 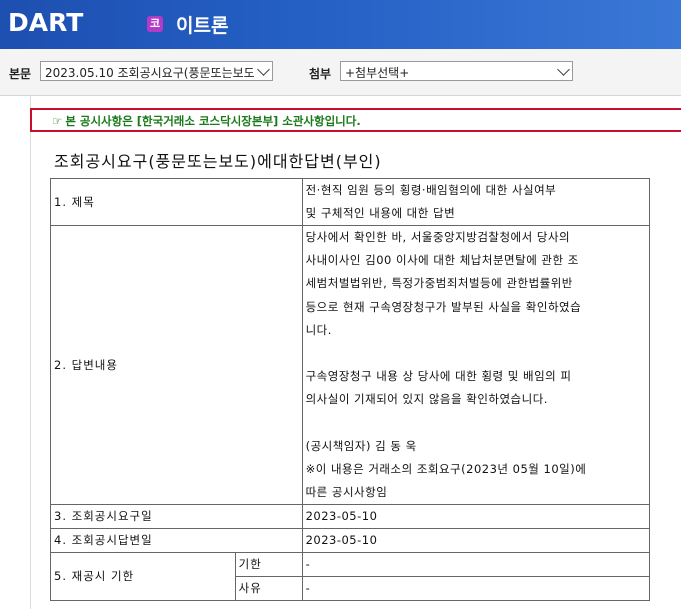 I want to click on deadline-label: 기한, so click(x=268, y=565).